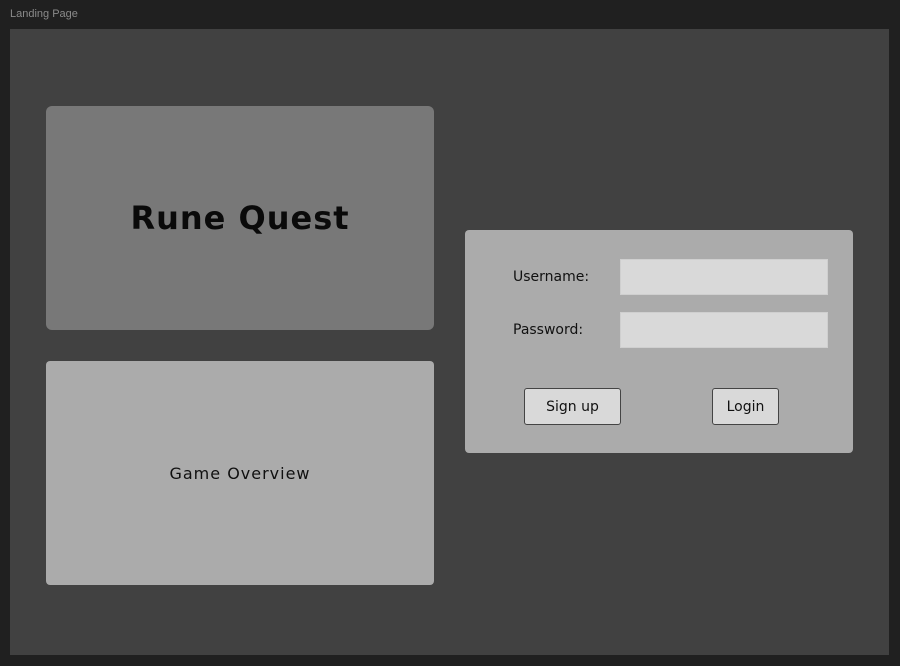 Image resolution: width=900 pixels, height=666 pixels. Describe the element at coordinates (572, 406) in the screenshot. I see `sign-up-button: Sign up` at that location.